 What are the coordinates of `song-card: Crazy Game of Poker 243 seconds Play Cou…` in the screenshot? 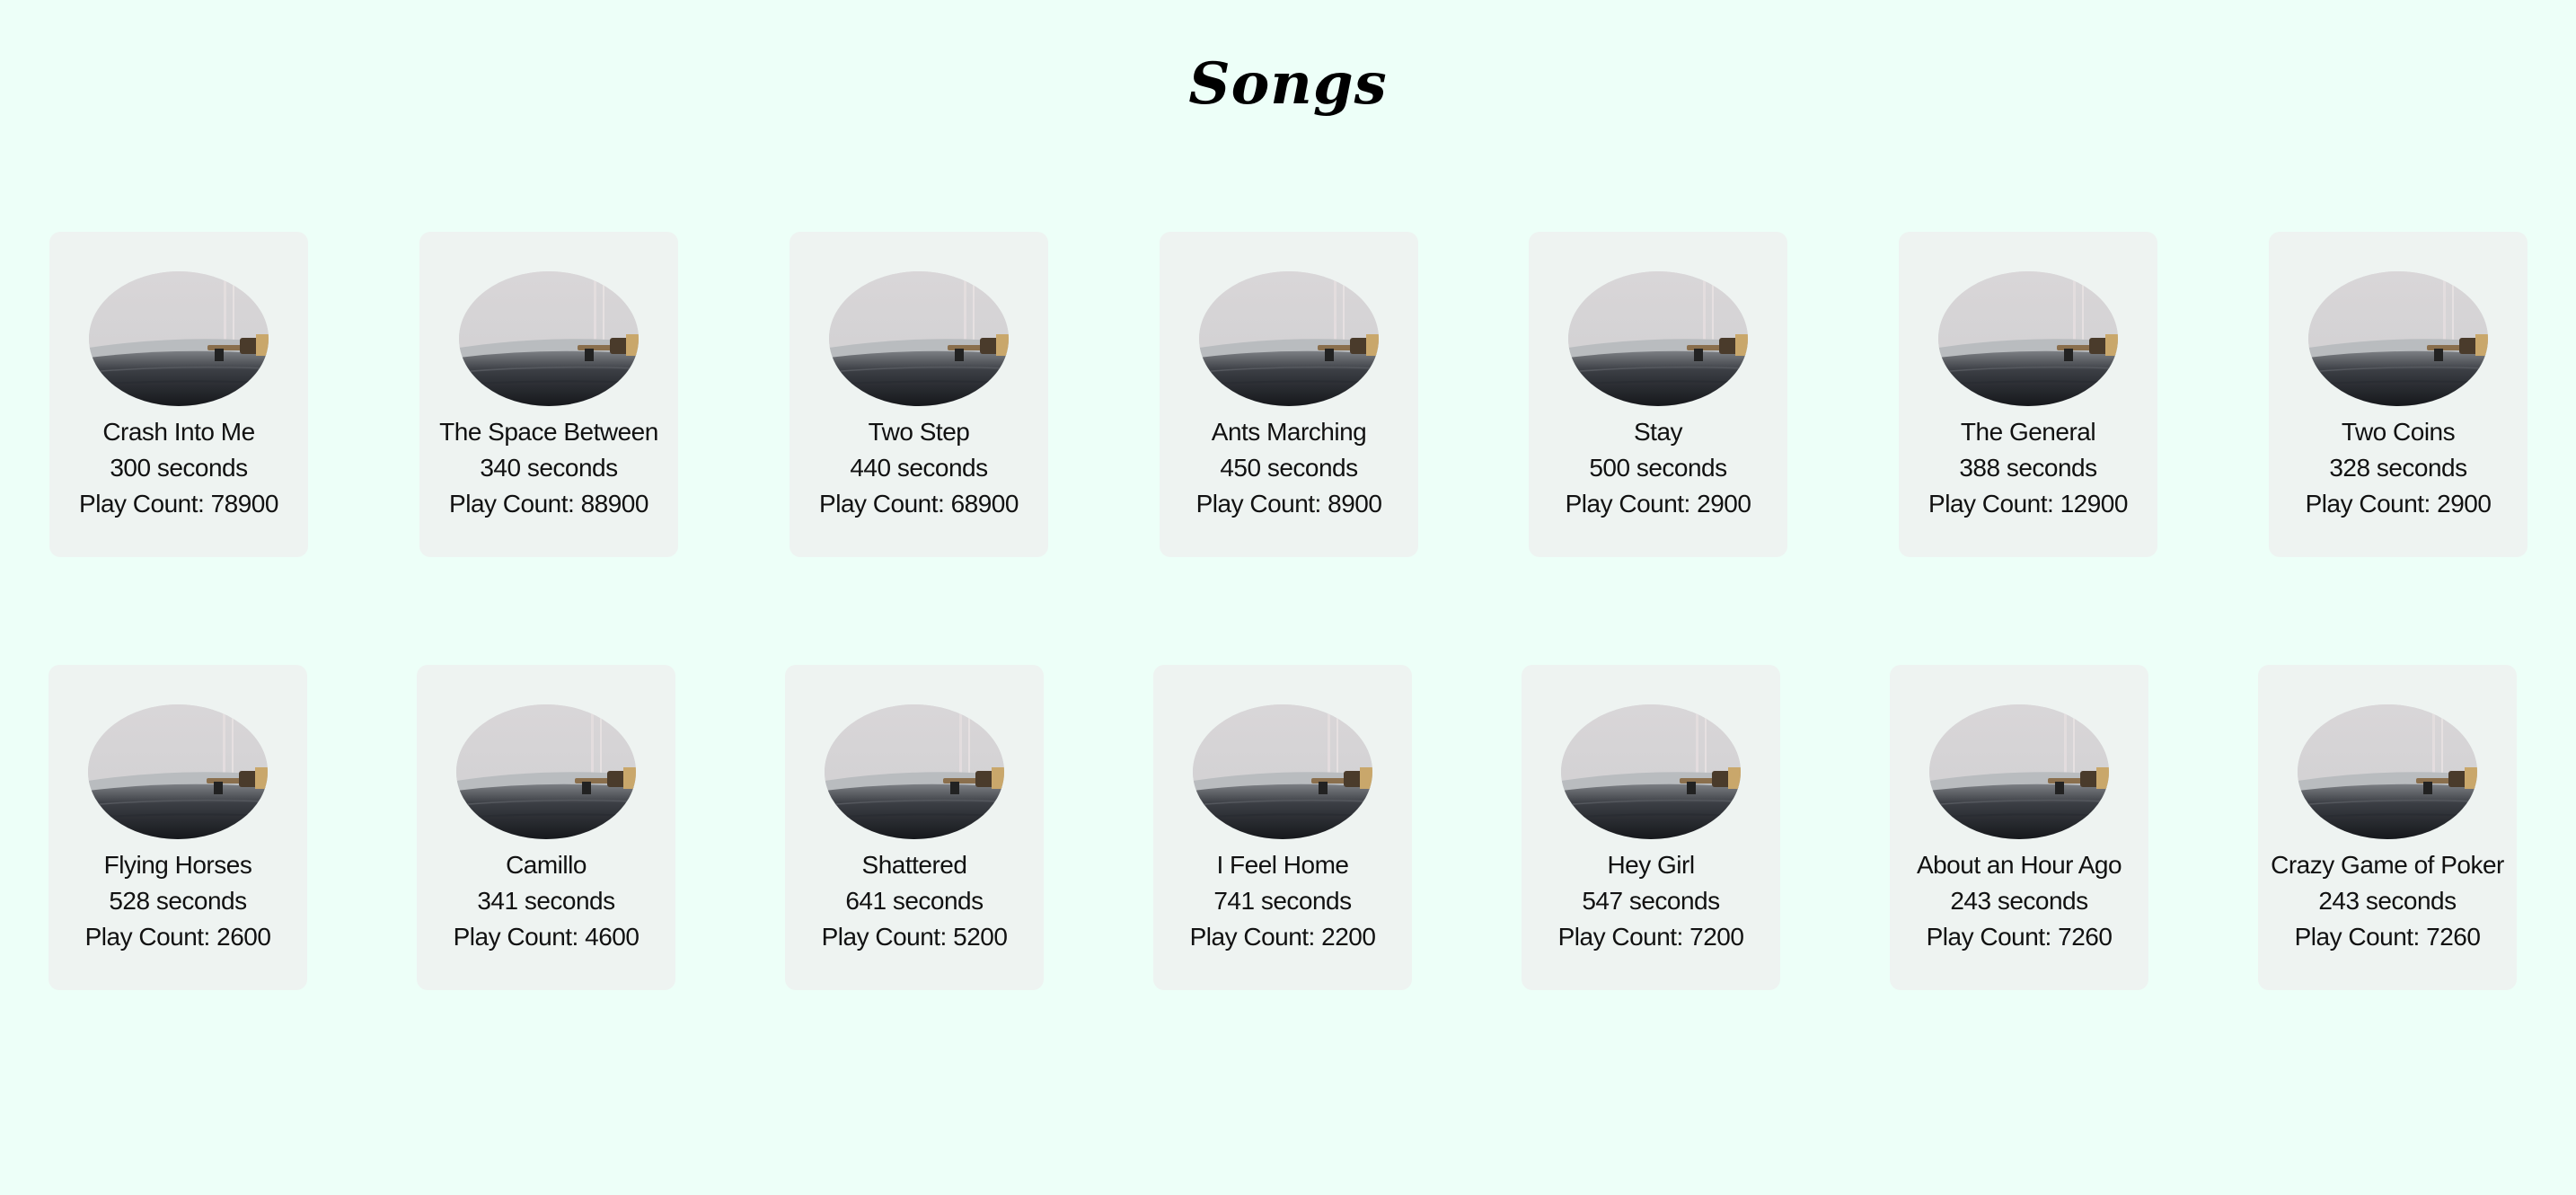 It's located at (2387, 827).